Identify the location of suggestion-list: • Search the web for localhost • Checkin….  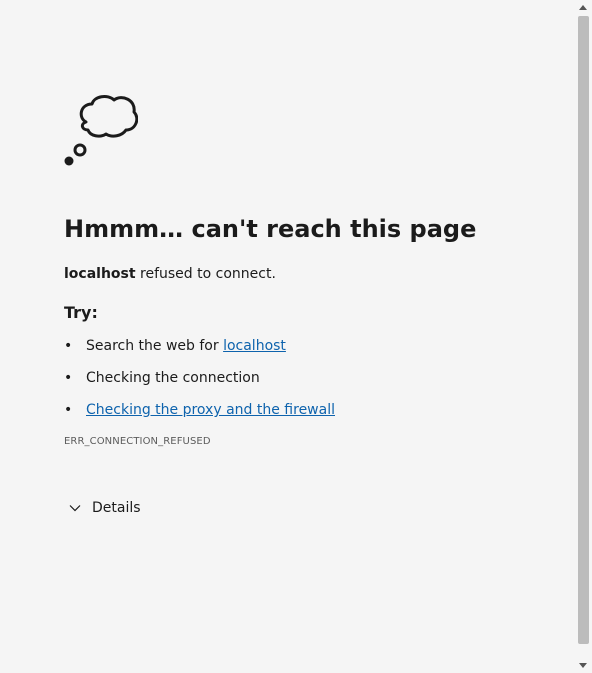
(314, 378).